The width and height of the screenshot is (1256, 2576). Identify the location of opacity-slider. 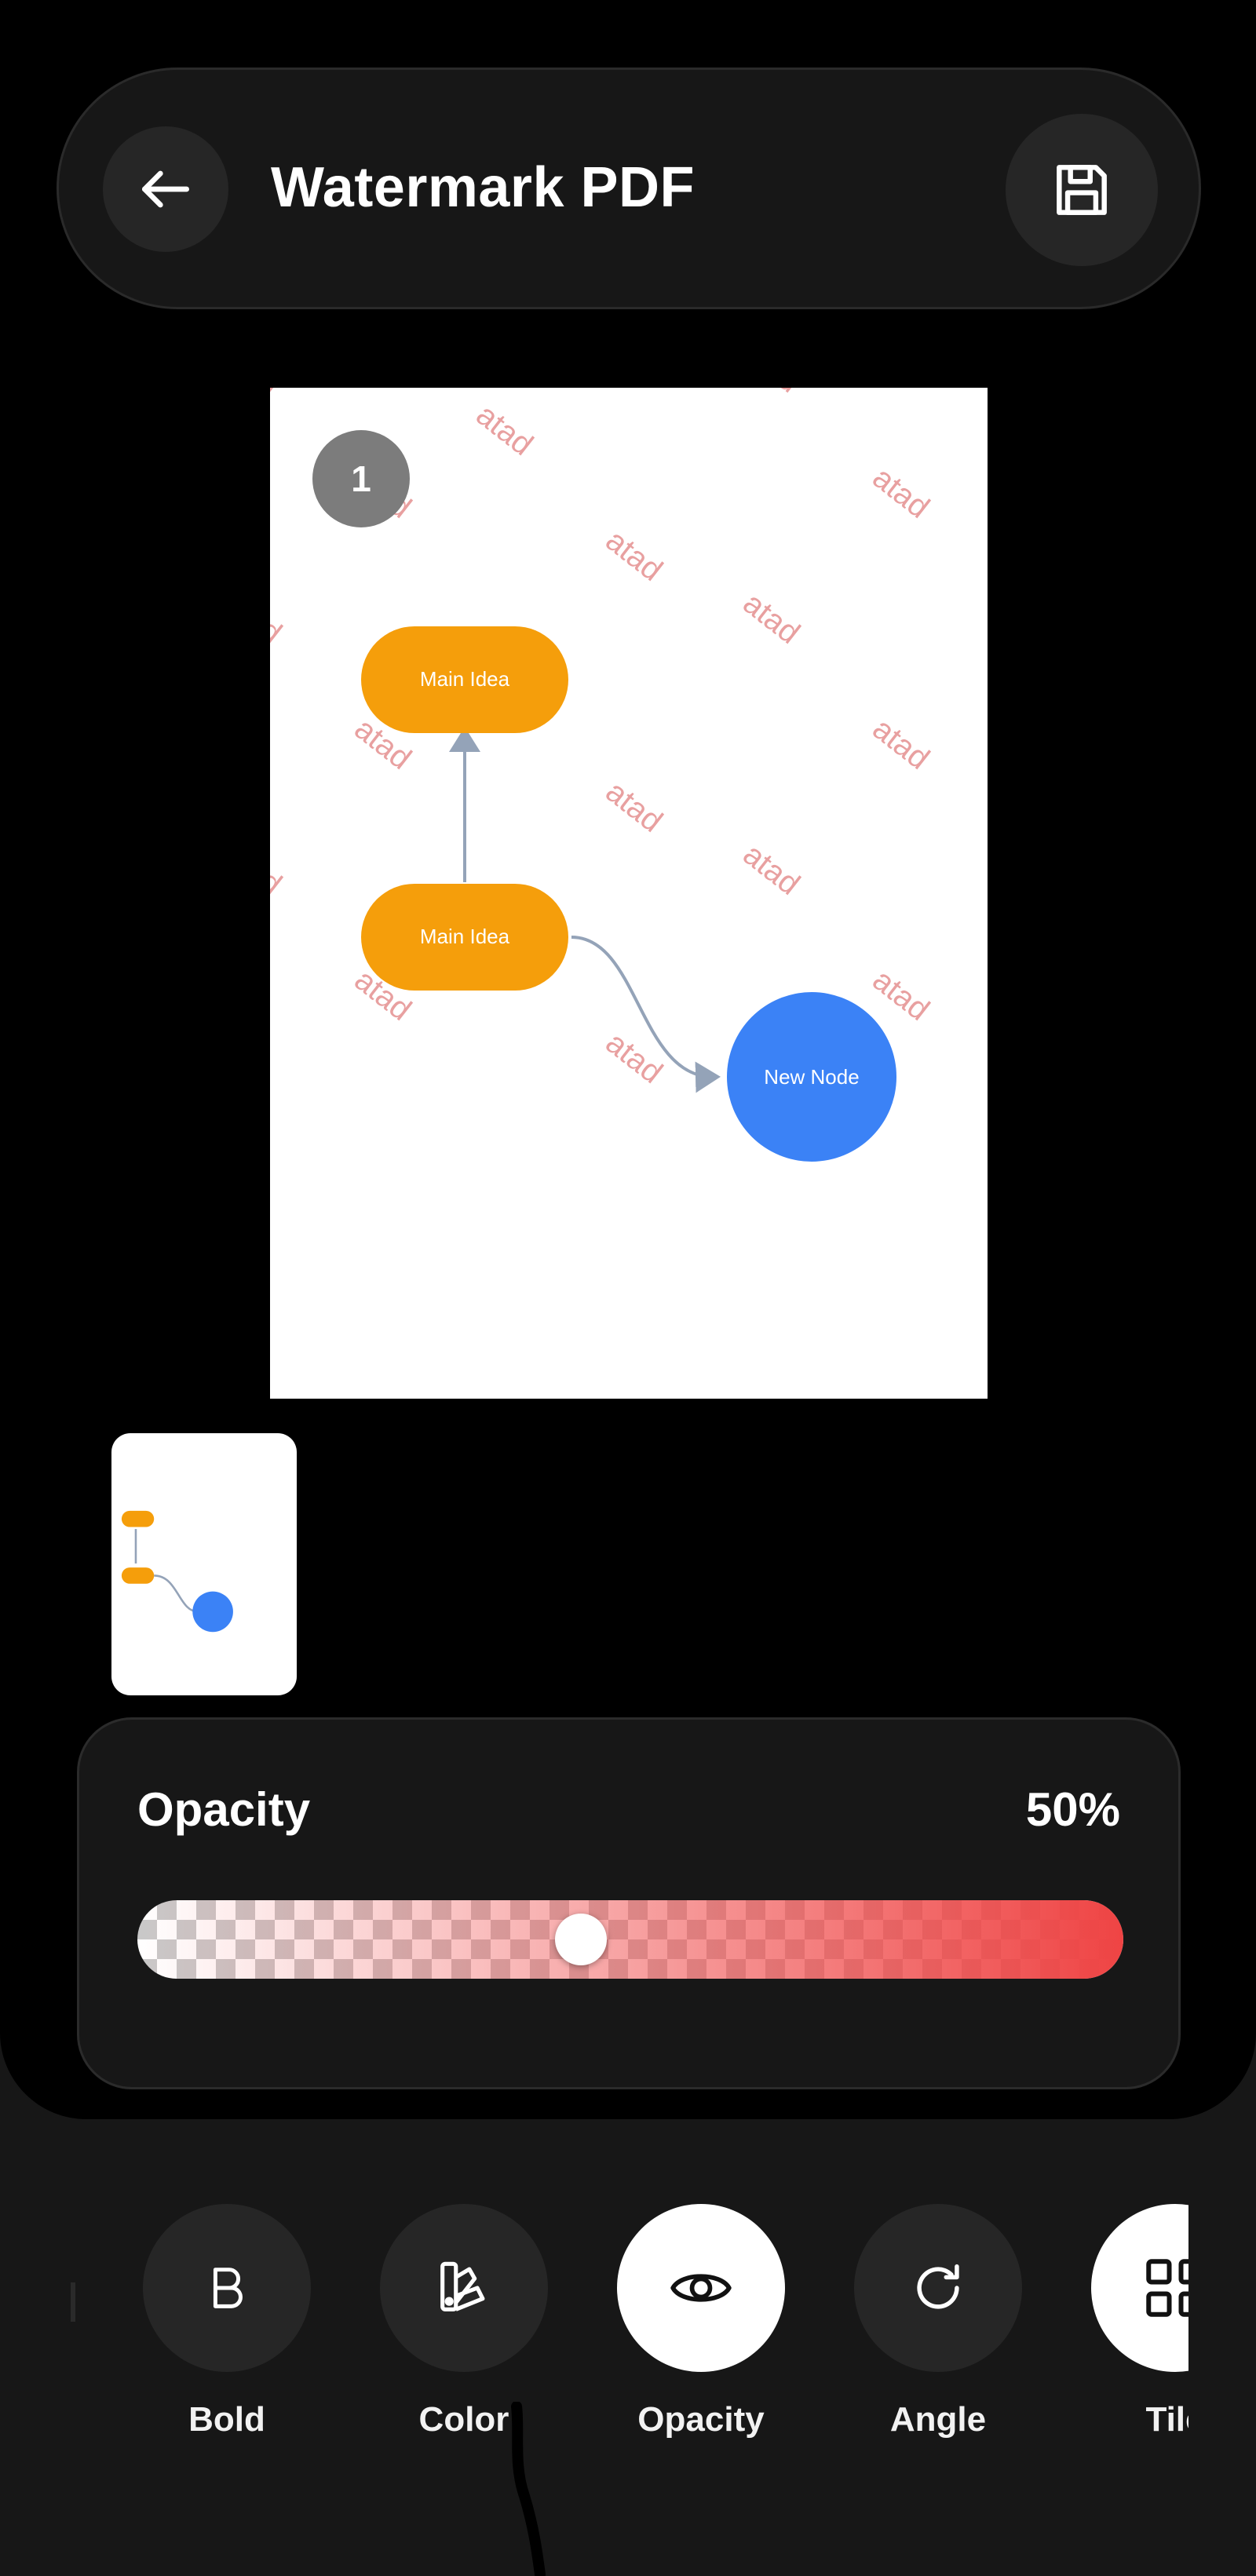
(630, 1939).